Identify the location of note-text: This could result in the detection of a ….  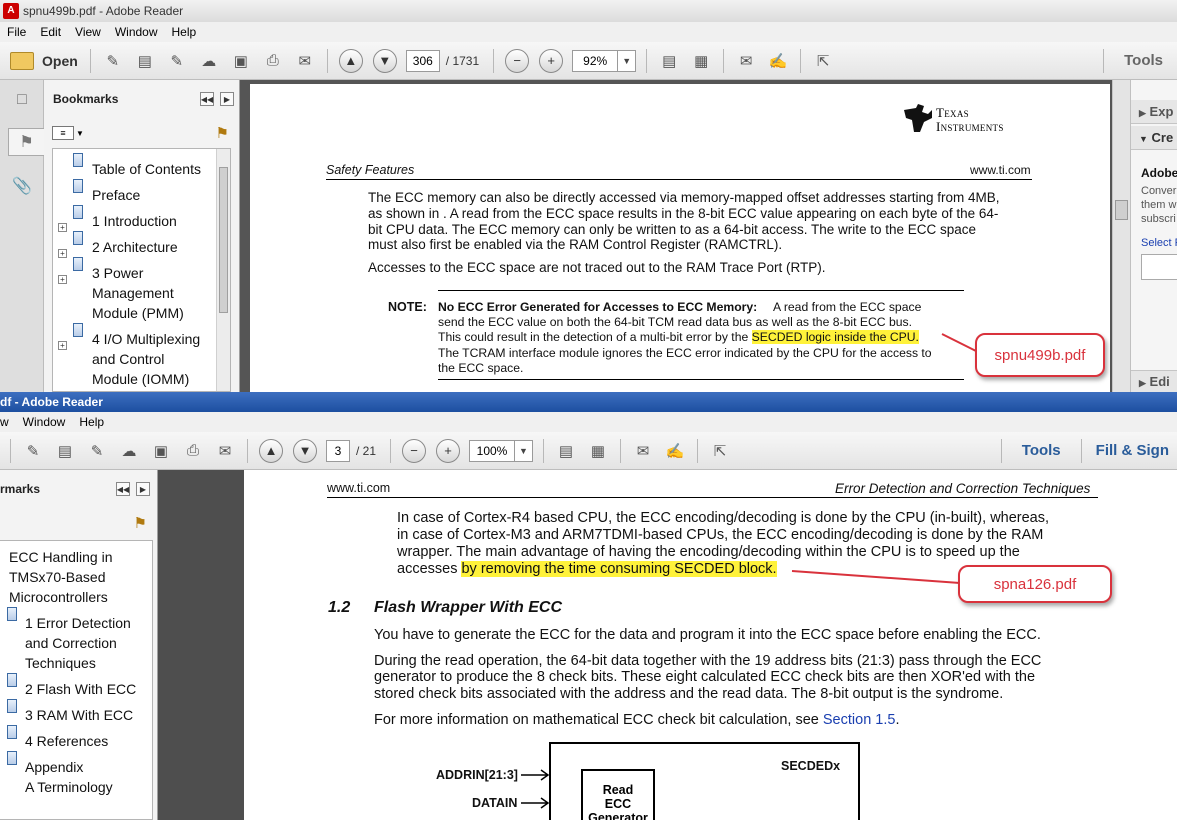
(678, 338).